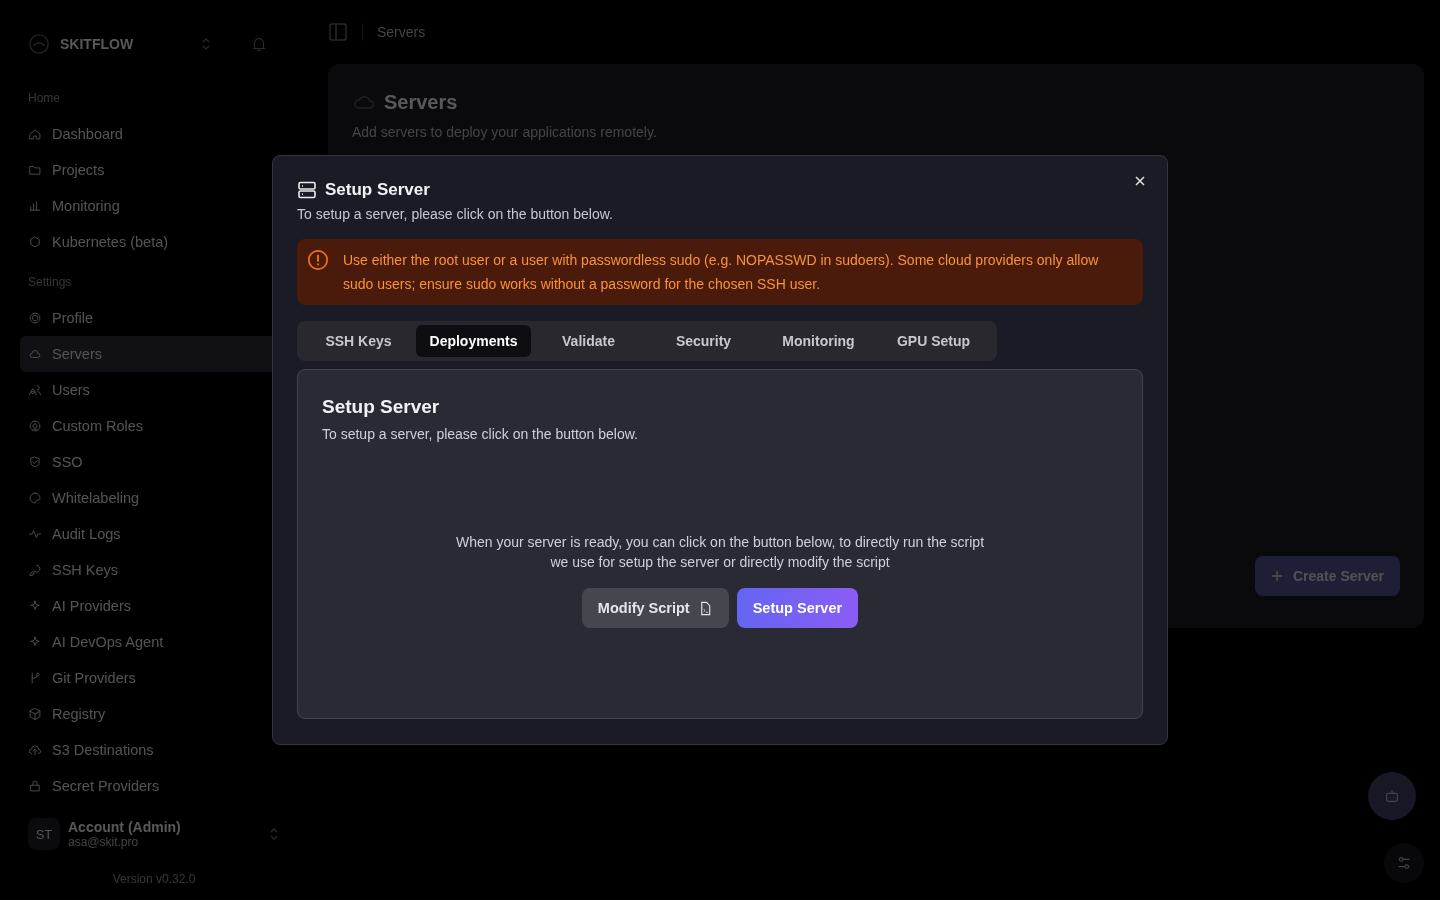  What do you see at coordinates (150, 570) in the screenshot?
I see `sidebar-item: SSH Keys` at bounding box center [150, 570].